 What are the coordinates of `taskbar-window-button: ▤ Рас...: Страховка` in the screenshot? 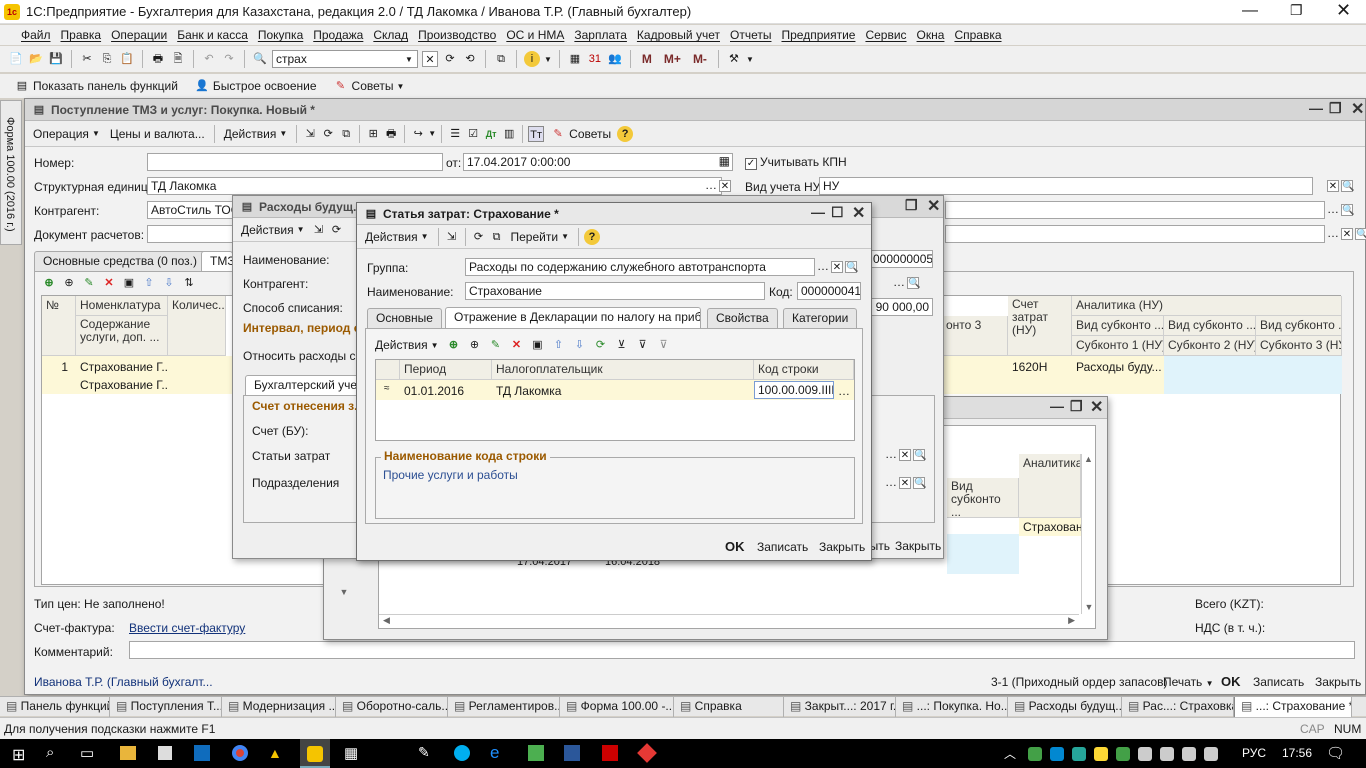 It's located at (1178, 707).